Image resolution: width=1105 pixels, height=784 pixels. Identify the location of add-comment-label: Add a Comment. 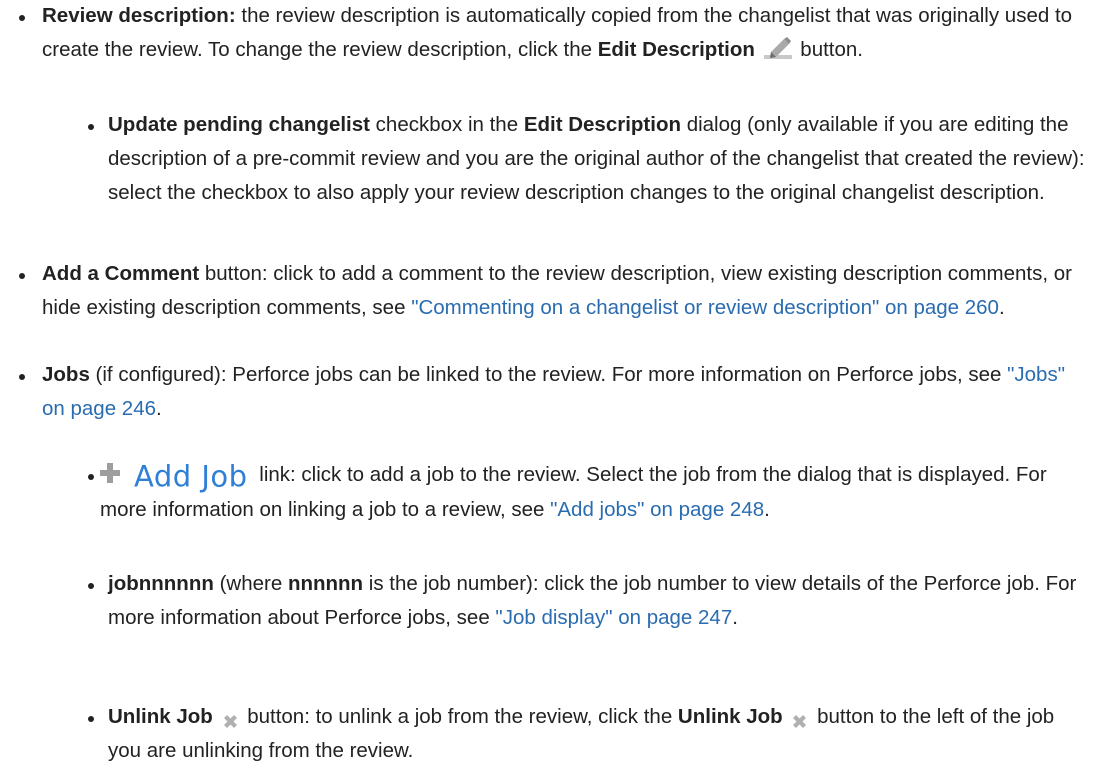
(121, 273).